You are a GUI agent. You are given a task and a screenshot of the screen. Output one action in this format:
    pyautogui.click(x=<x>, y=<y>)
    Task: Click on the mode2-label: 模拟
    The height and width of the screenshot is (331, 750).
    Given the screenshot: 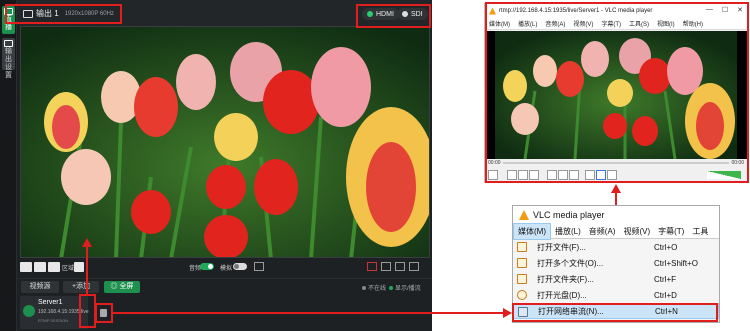 What is the action you would take?
    pyautogui.click(x=226, y=269)
    